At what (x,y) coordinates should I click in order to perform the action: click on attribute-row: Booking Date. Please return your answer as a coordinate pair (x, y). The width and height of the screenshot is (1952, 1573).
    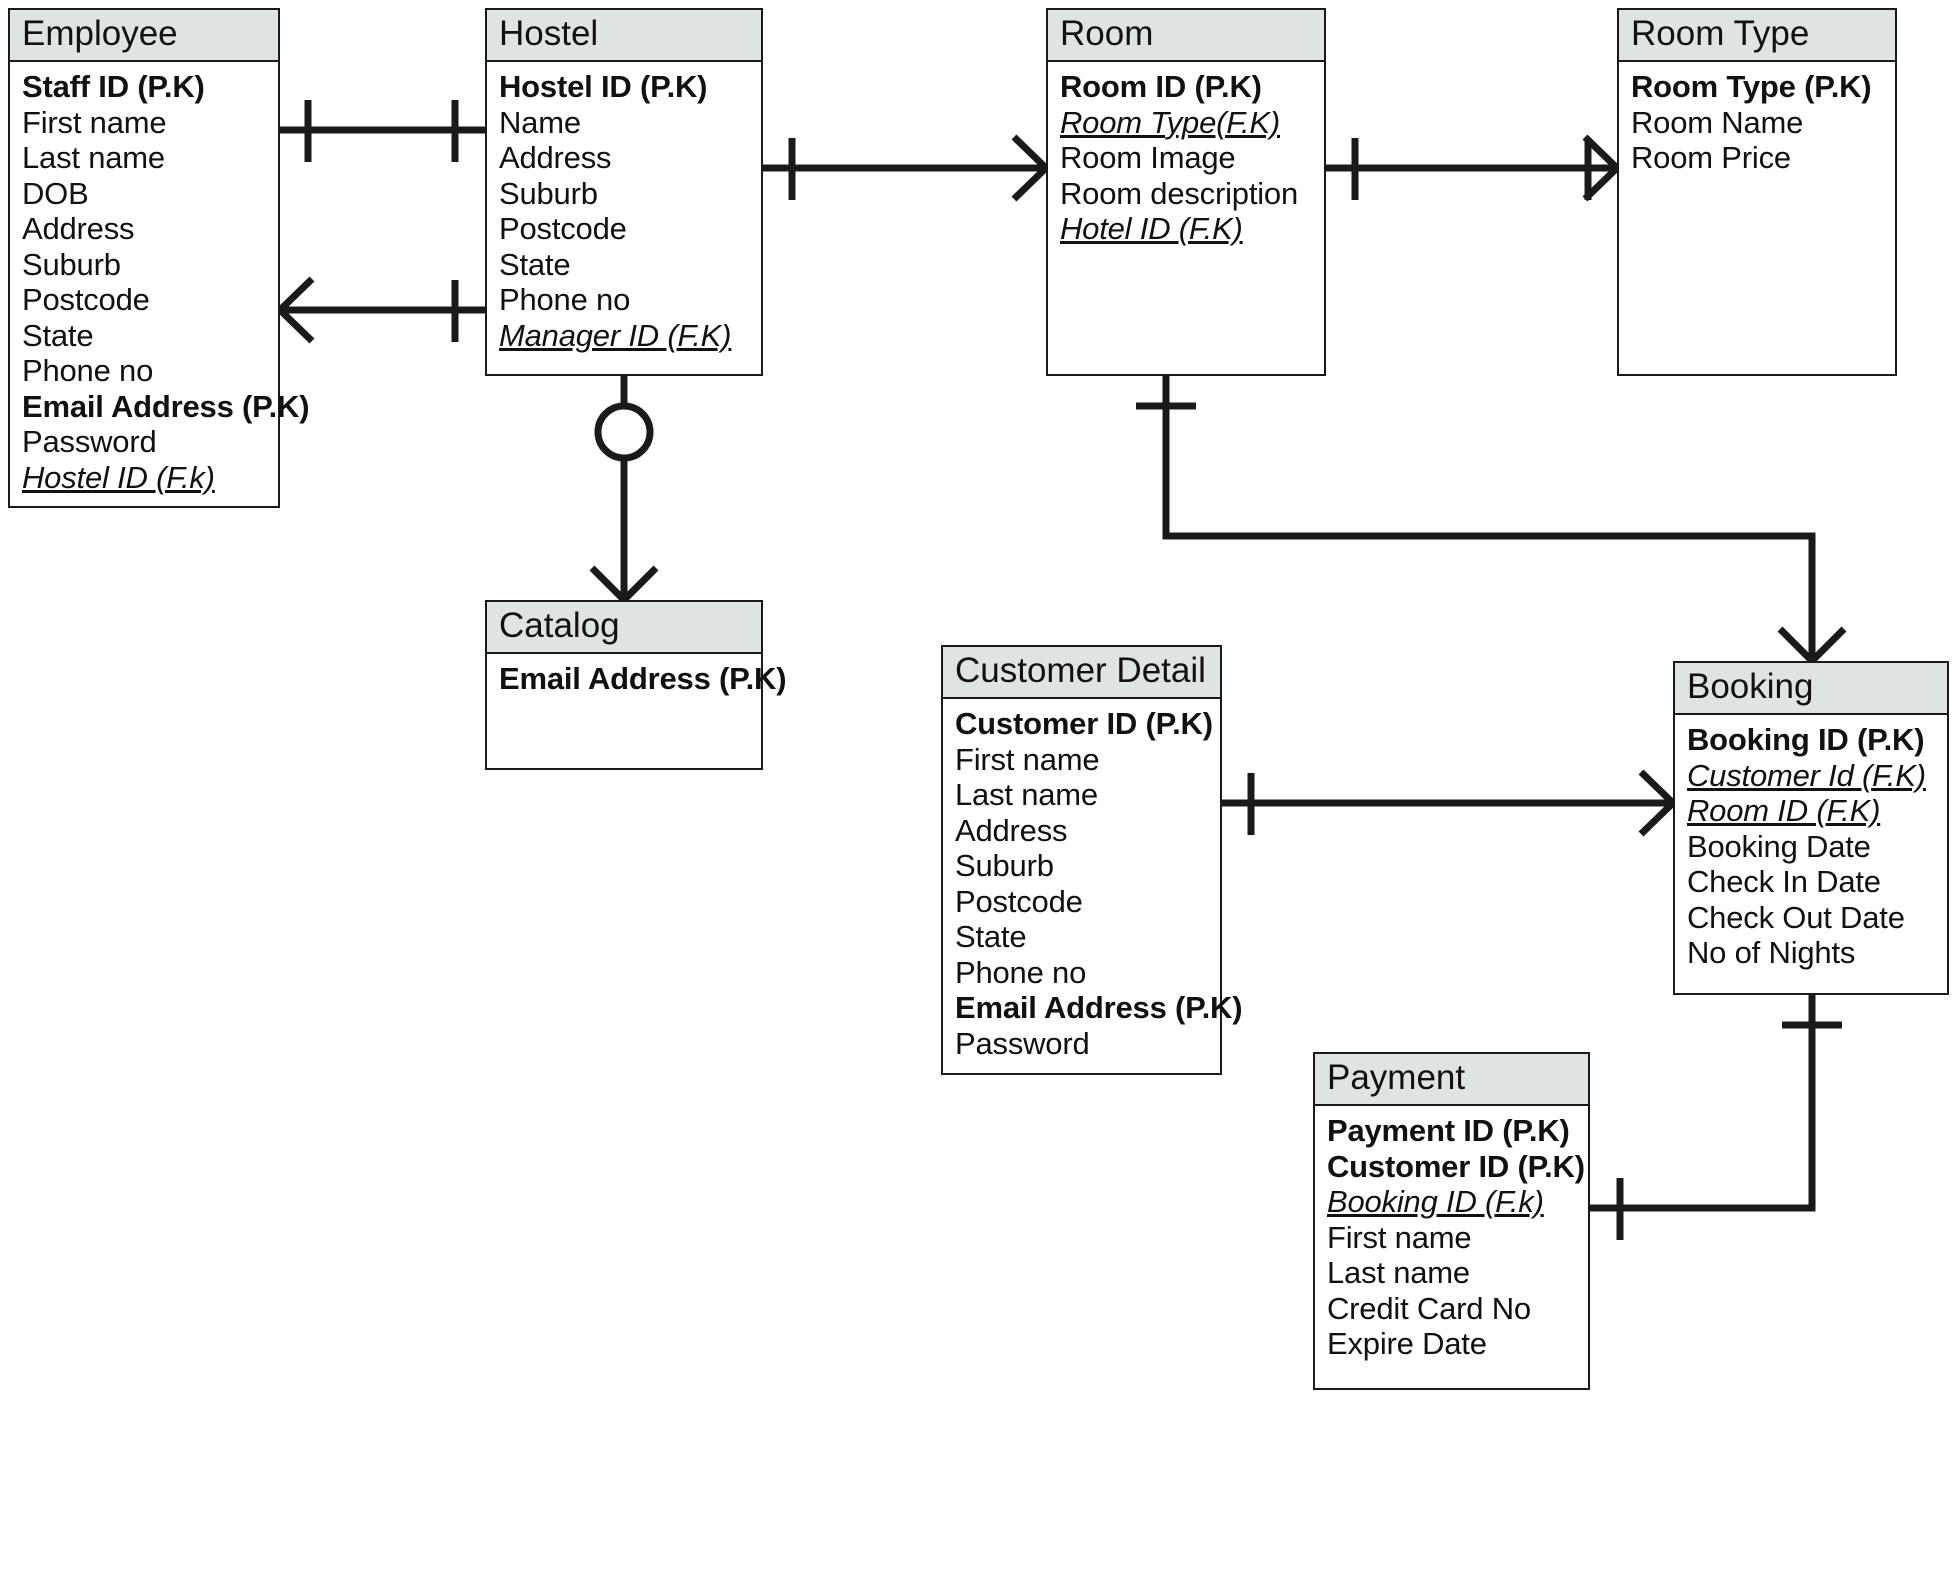
    Looking at the image, I should click on (1779, 846).